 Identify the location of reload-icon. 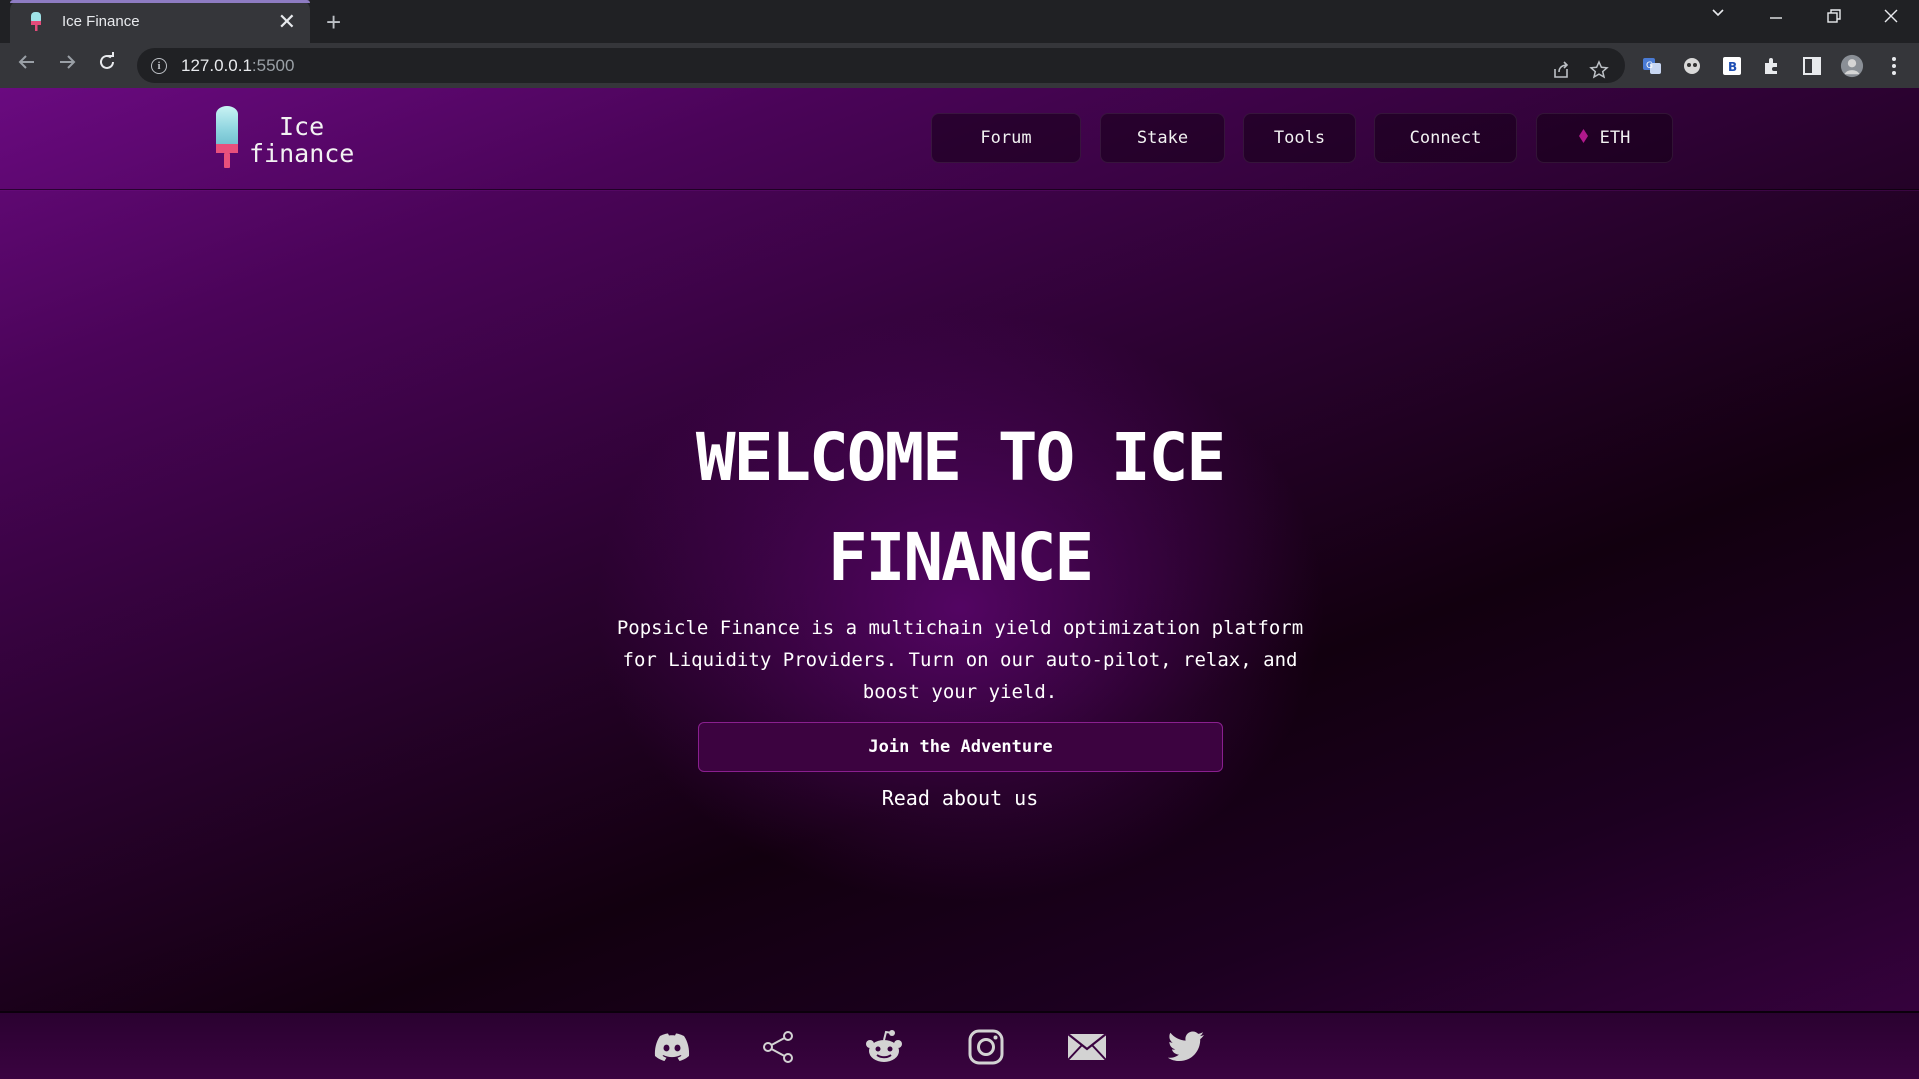
(107, 65).